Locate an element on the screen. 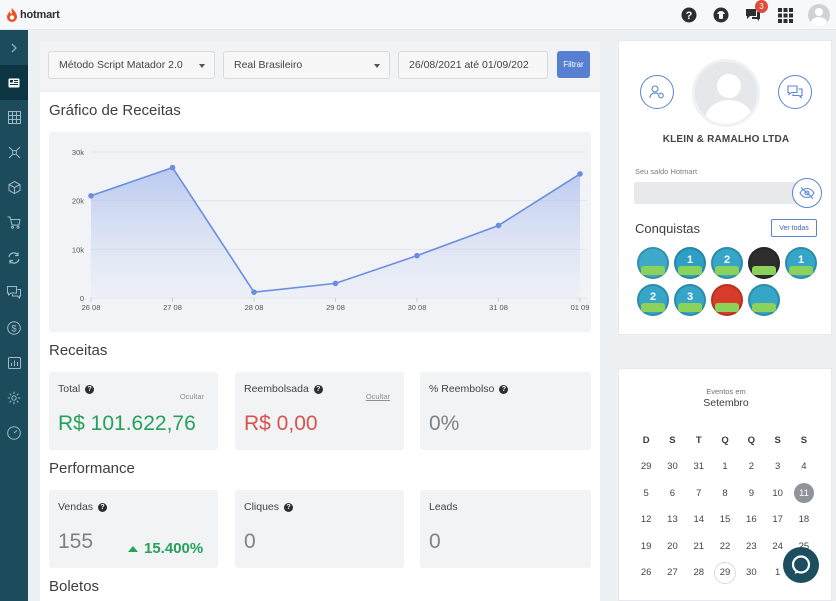 This screenshot has width=836, height=601. calendar-day: 9 is located at coordinates (751, 493).